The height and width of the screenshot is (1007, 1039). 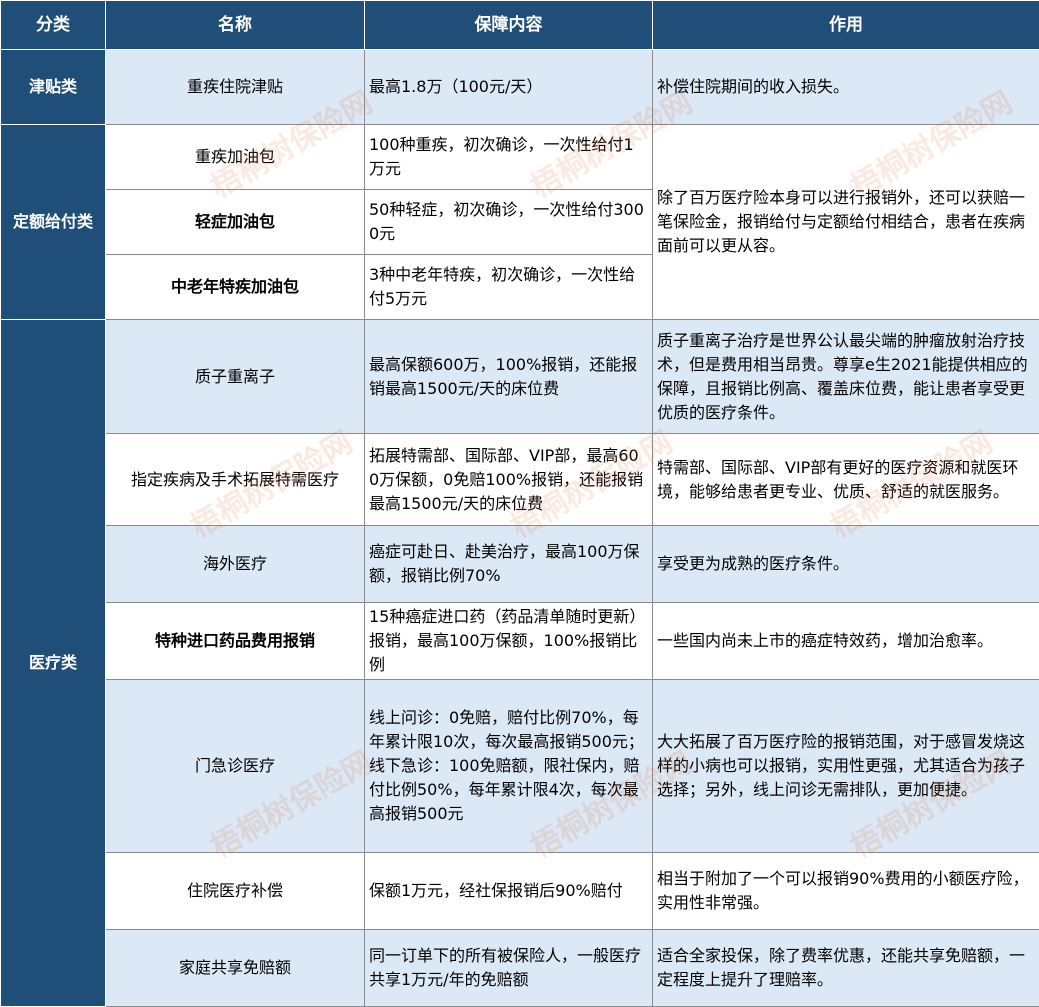 I want to click on item-effect: 适合全家投保，除了费率优惠，还能共享免赔额，一定程度上提升了理赔率。, so click(x=845, y=968).